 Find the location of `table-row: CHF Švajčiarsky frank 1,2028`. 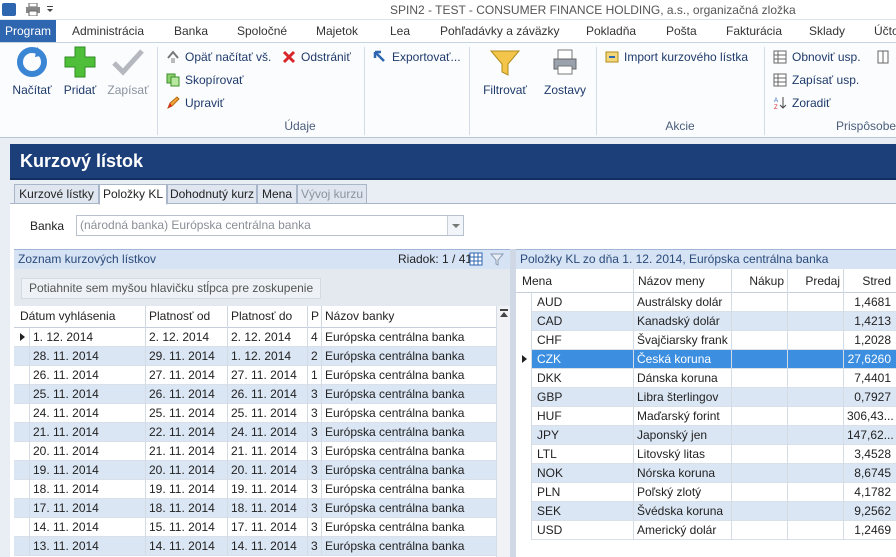

table-row: CHF Švajčiarsky frank 1,2028 is located at coordinates (706, 340).